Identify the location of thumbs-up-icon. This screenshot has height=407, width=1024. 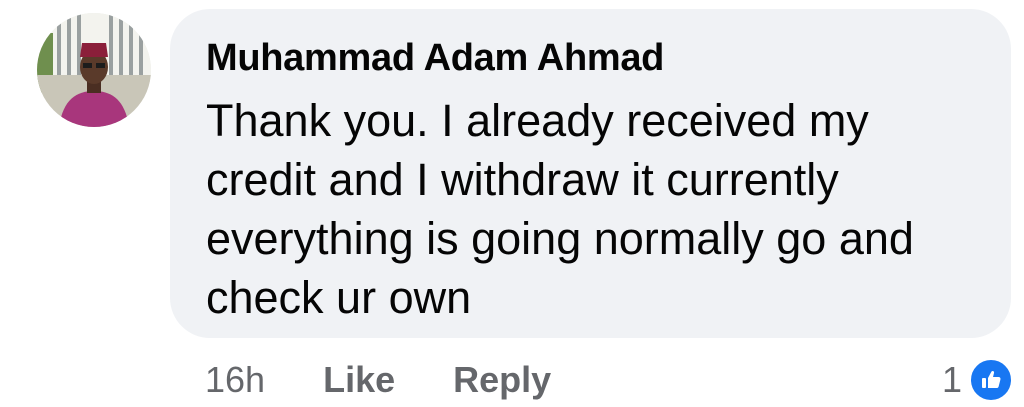
(991, 380).